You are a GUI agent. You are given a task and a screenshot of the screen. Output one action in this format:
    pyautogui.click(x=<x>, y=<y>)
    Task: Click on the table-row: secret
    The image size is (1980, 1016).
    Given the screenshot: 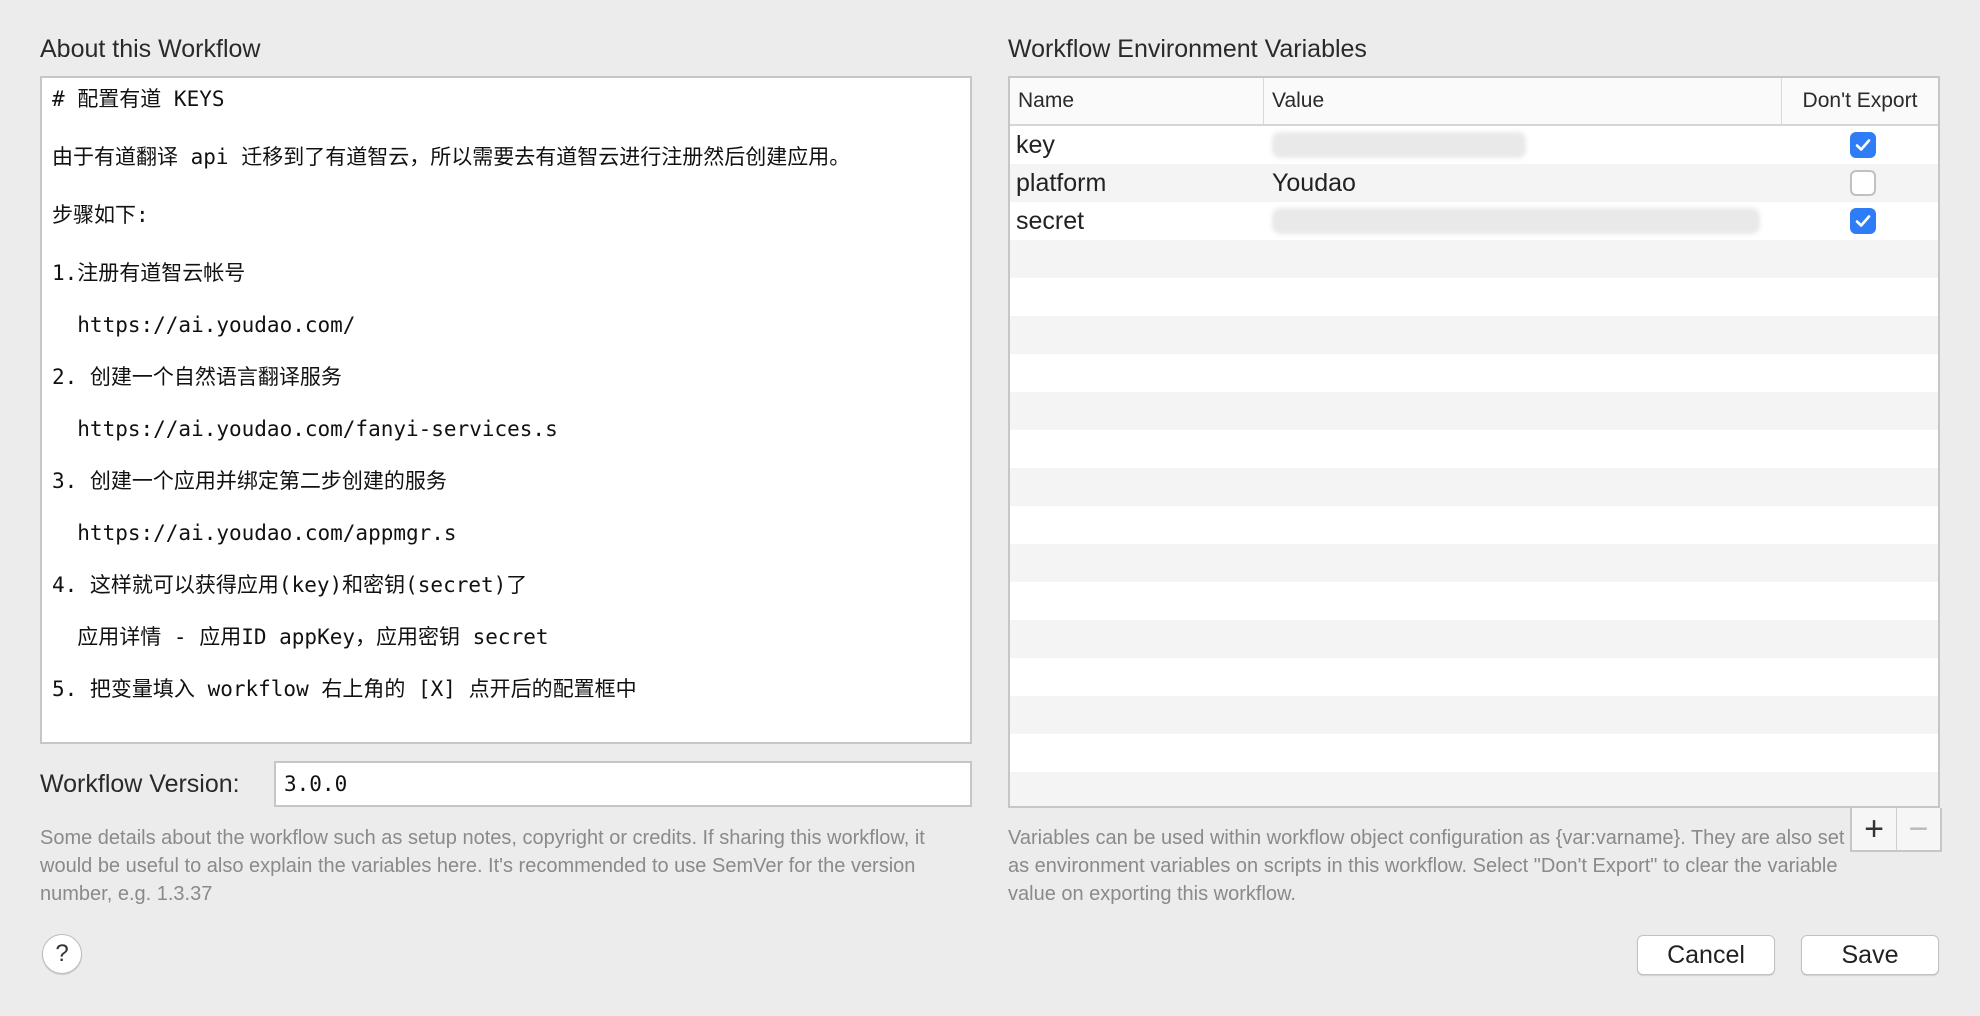 What is the action you would take?
    pyautogui.click(x=1474, y=221)
    